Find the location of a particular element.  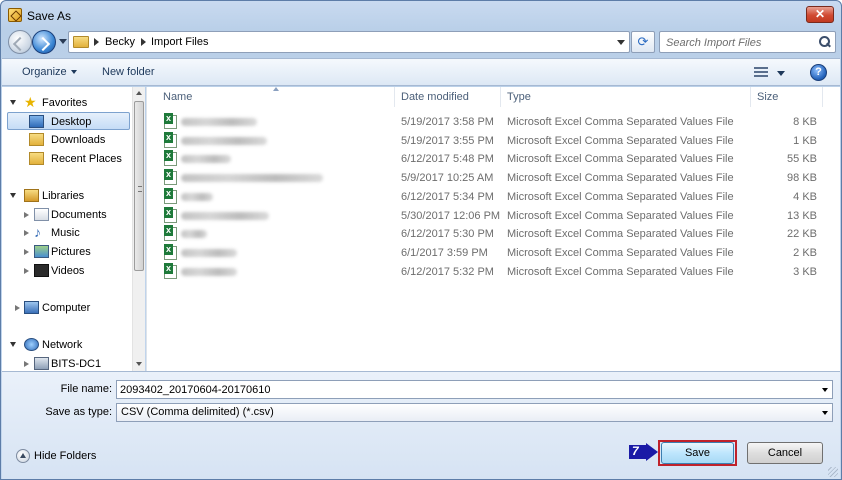

help-icon: ? is located at coordinates (818, 72).